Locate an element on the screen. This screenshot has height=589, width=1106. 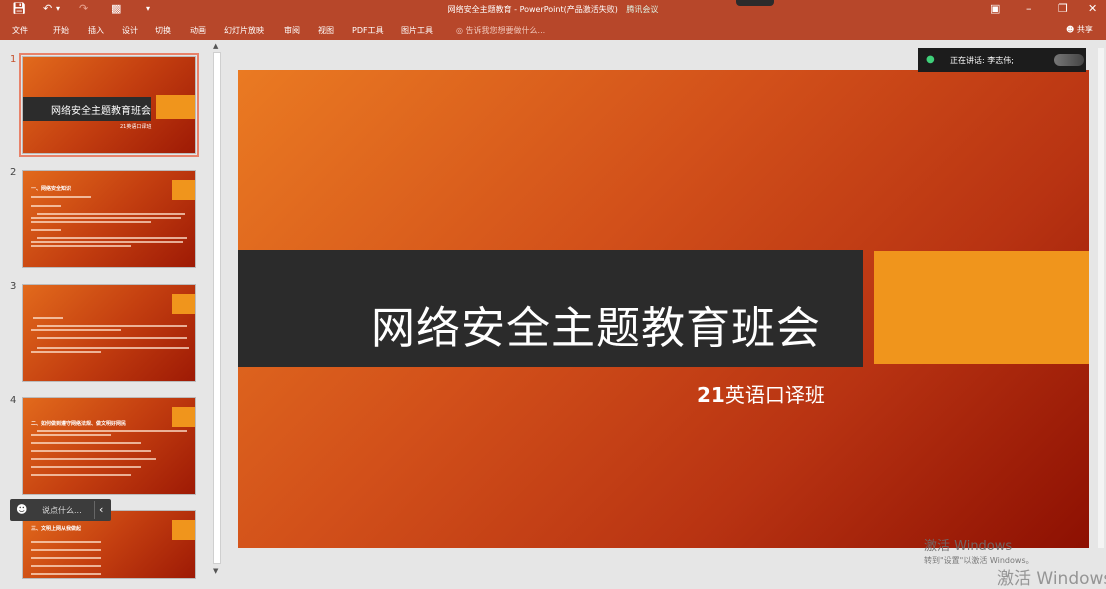
tab-slideshow: 幻灯片放映 is located at coordinates (244, 30).